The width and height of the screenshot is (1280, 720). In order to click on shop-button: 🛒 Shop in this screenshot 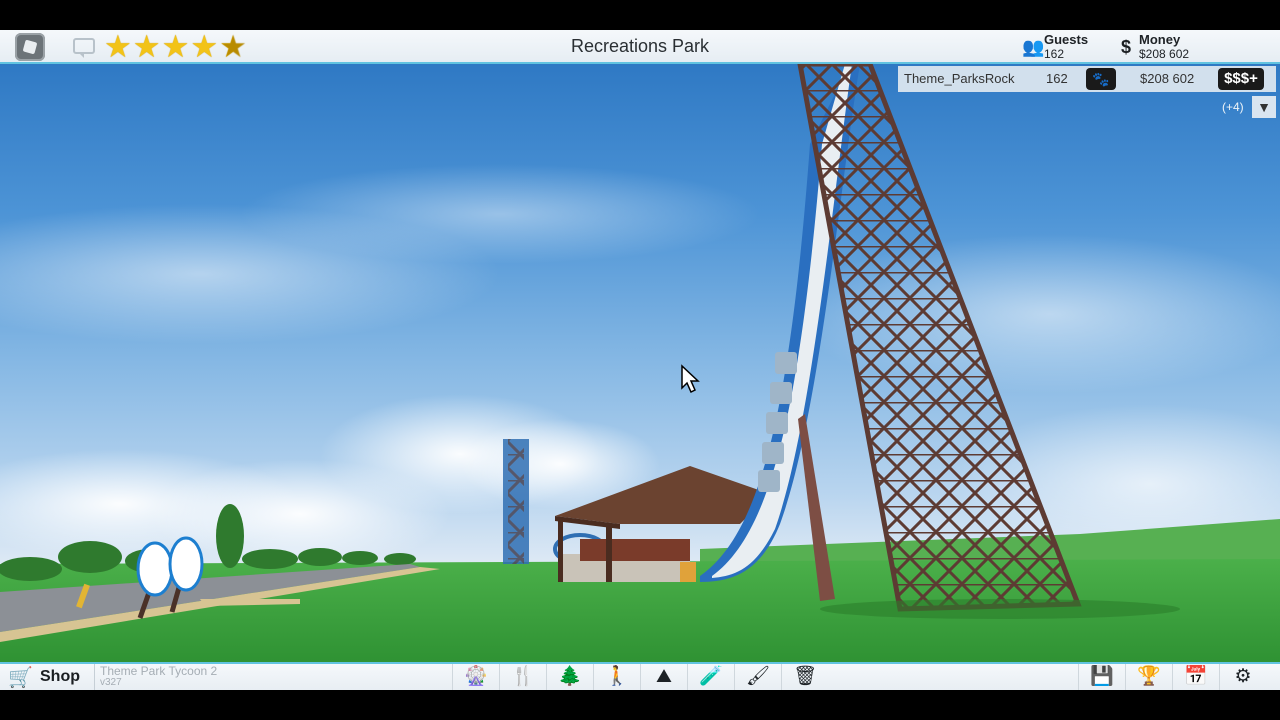, I will do `click(47, 677)`.